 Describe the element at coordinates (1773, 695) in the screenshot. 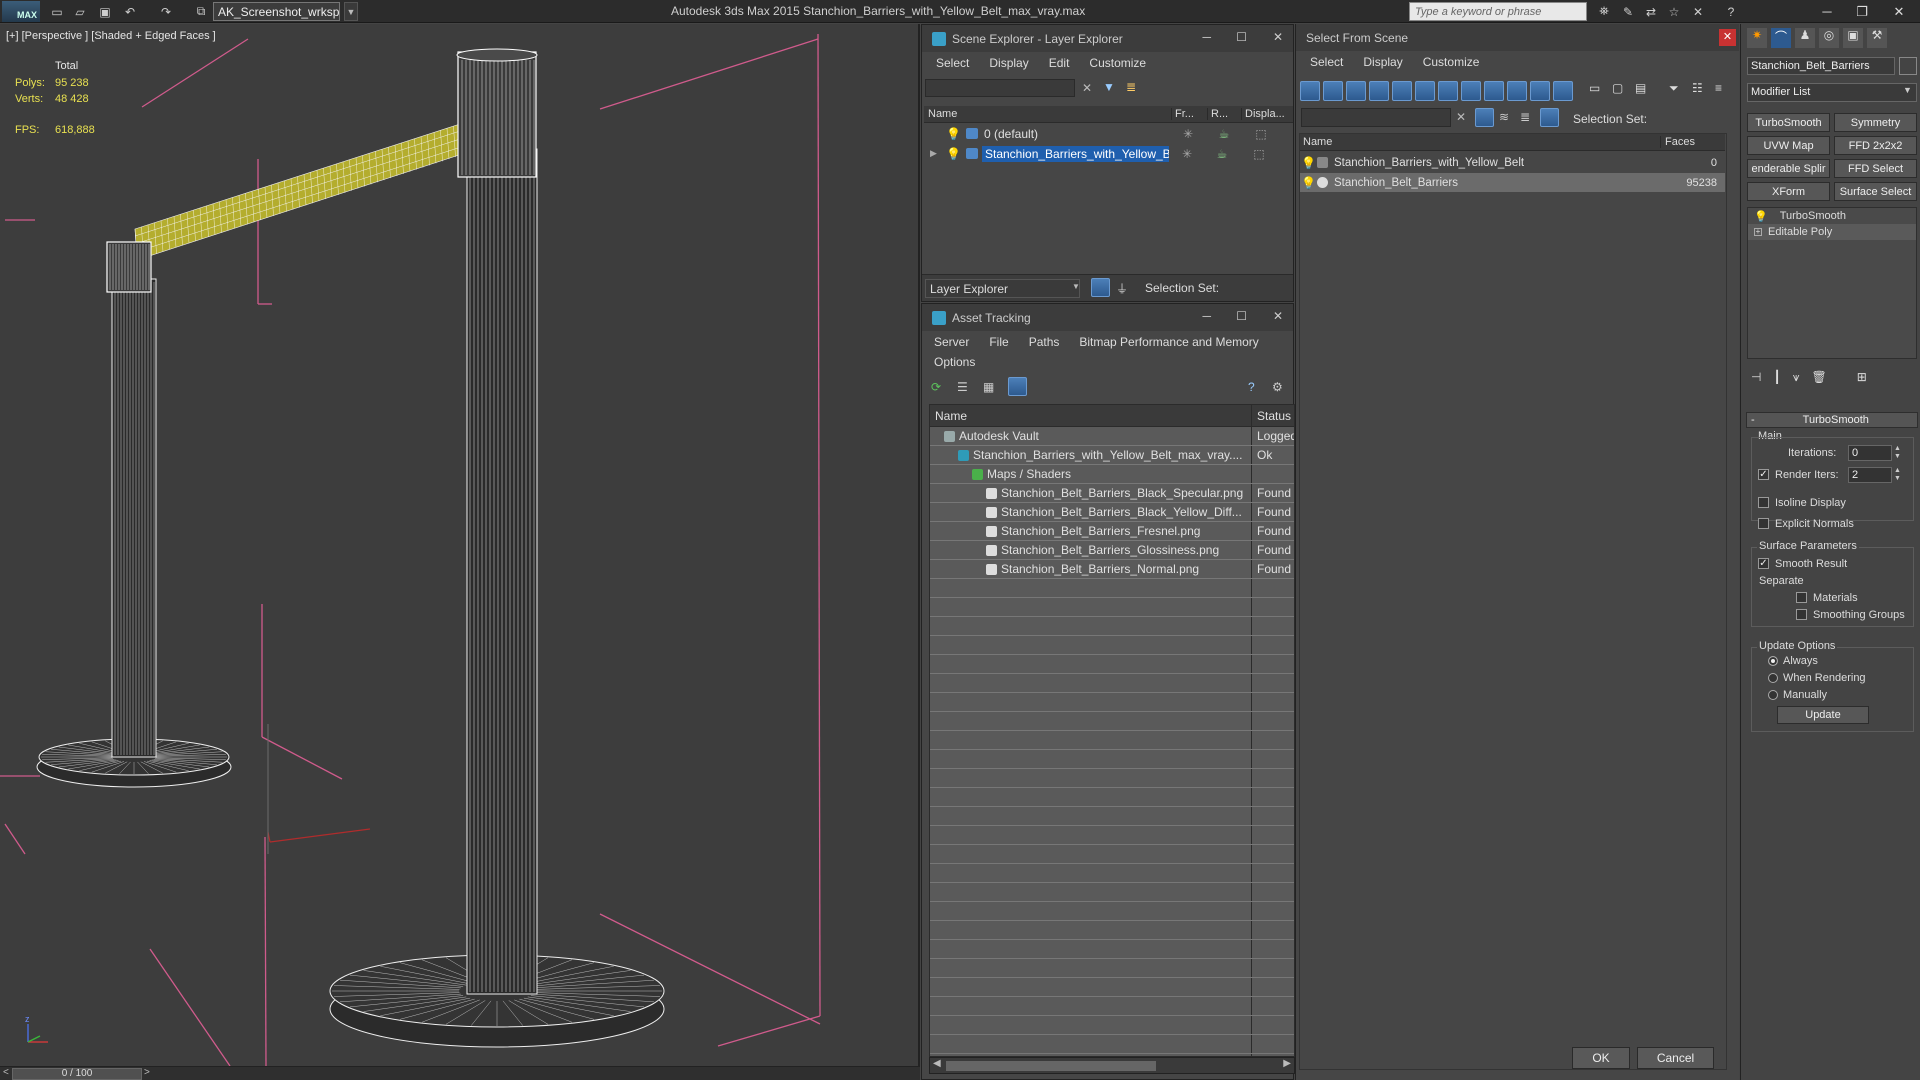

I see `manually-radio` at that location.